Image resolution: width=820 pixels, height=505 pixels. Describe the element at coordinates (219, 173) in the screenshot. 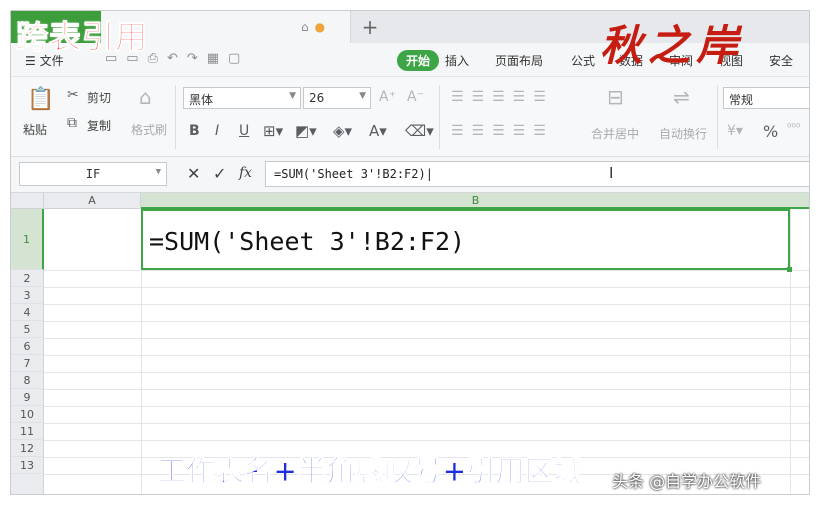

I see `check-icon: ✓` at that location.